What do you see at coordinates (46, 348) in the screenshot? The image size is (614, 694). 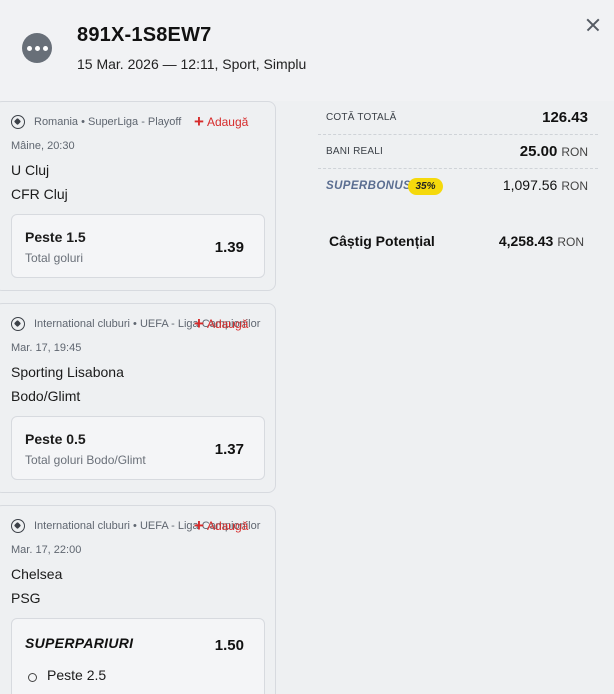 I see `match-time: Mar. 17, 19:45` at bounding box center [46, 348].